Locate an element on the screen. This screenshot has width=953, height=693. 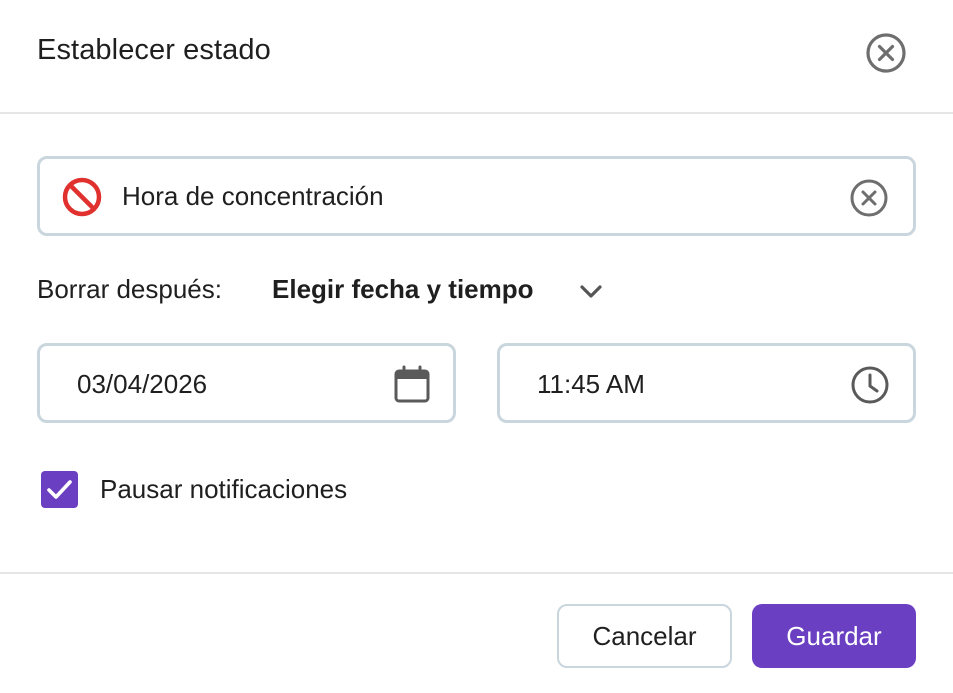
date-input: 03/04/2026 is located at coordinates (246, 383).